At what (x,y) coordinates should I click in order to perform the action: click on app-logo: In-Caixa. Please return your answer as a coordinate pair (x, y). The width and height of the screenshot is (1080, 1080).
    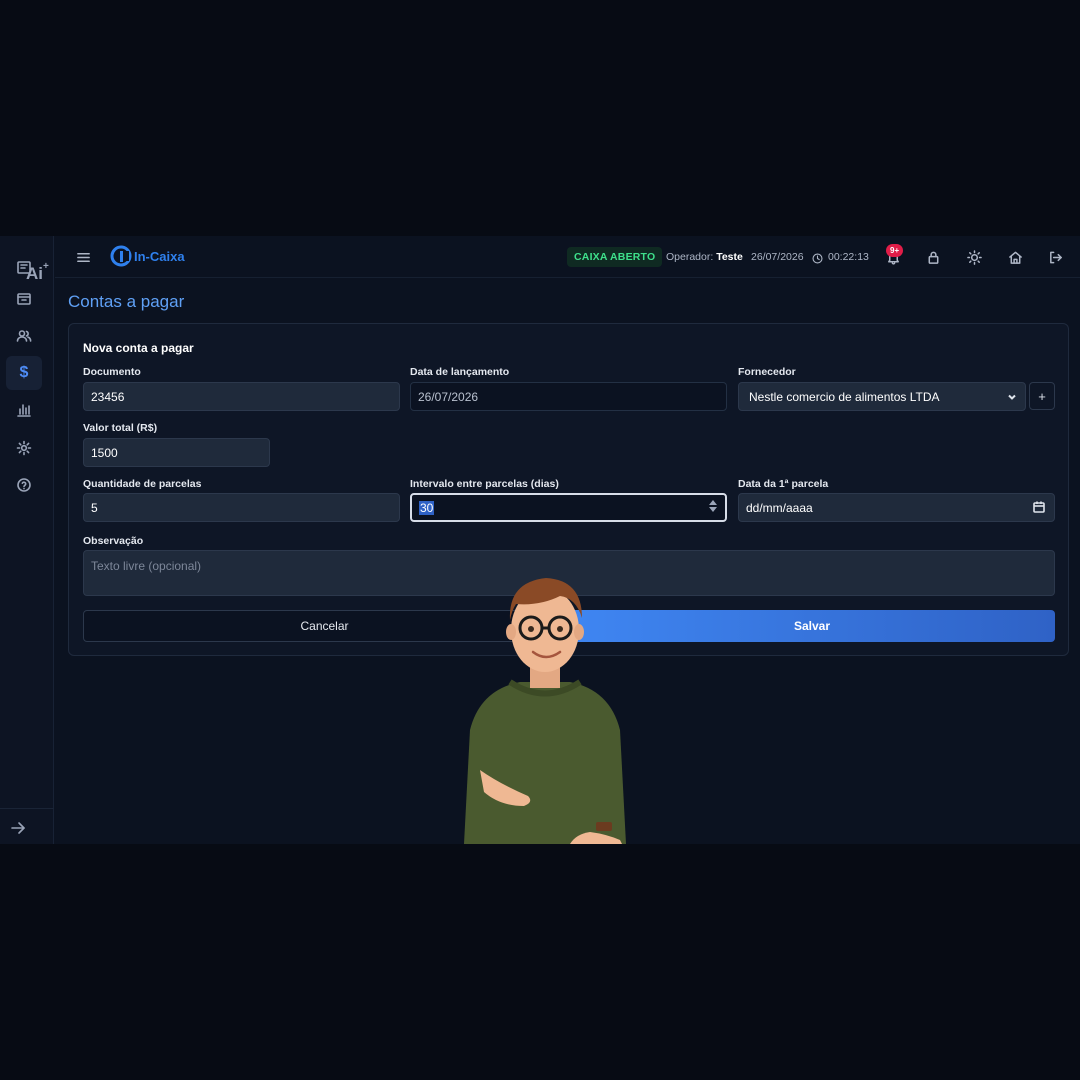
    Looking at the image, I should click on (147, 256).